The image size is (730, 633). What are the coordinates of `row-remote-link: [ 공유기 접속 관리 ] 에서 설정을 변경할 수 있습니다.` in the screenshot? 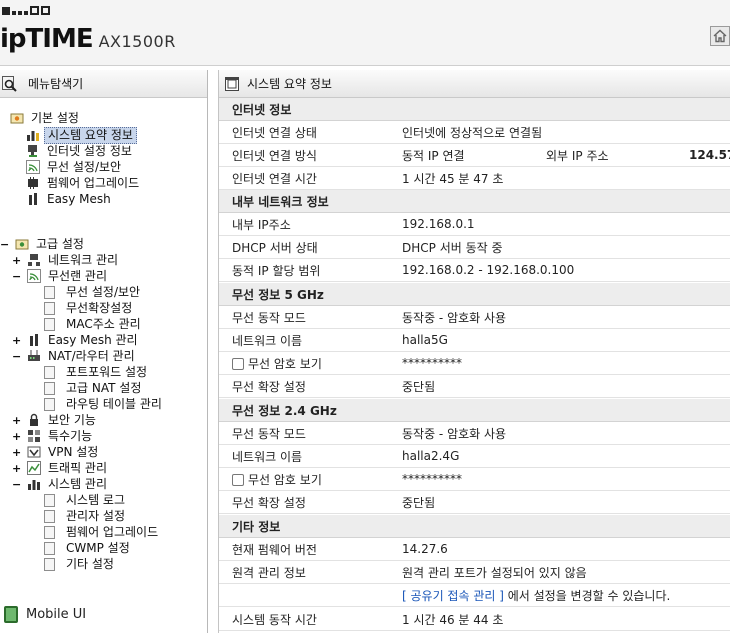 It's located at (474, 595).